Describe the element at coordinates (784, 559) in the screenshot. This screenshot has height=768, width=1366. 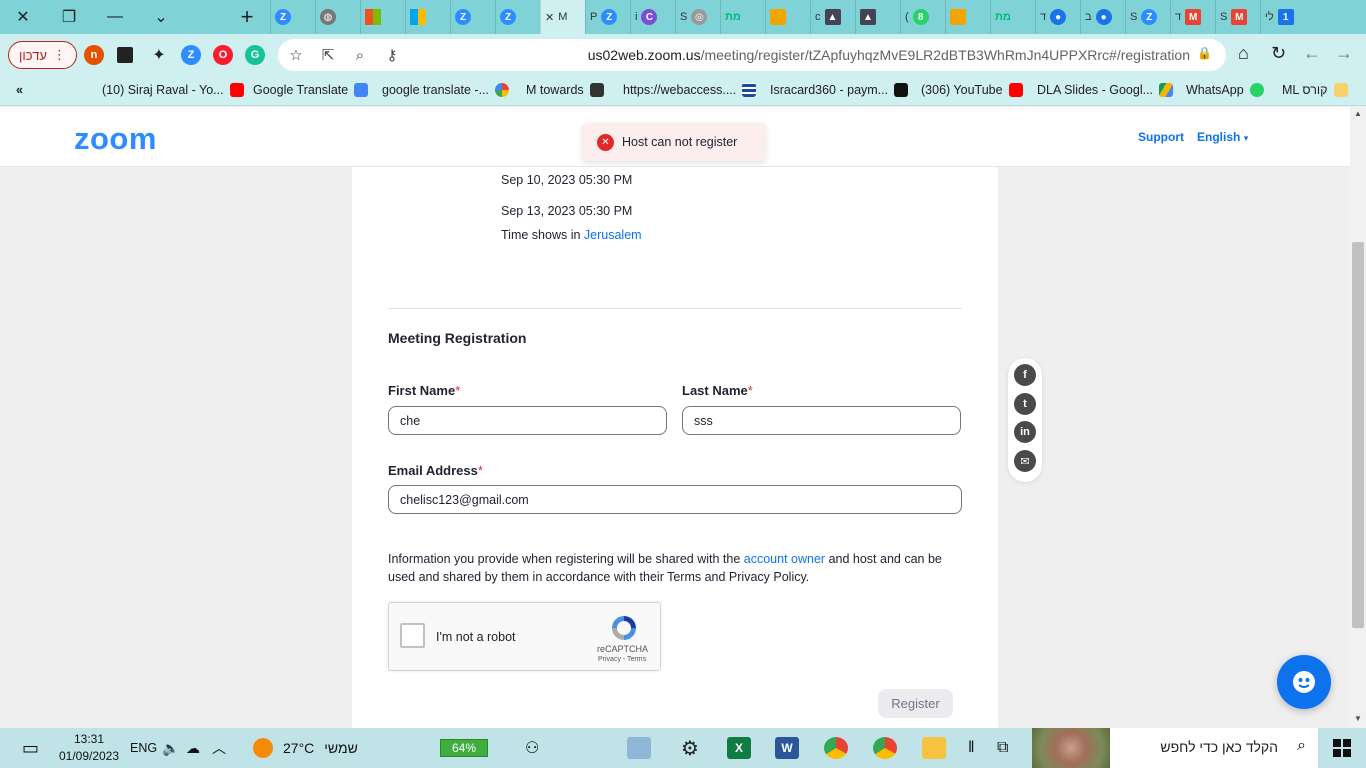
I see `account-owner-link: account owner` at that location.